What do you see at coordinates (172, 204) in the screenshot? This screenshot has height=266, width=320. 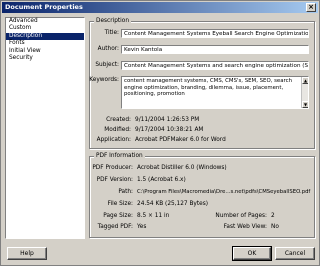 I see `file-size-value: 24.54 KB (25,127 Bytes)` at bounding box center [172, 204].